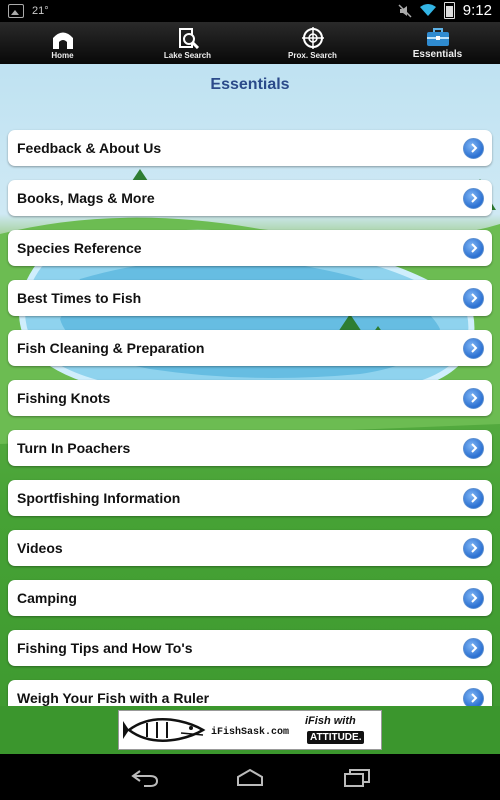  What do you see at coordinates (105, 648) in the screenshot?
I see `menu-item-label: Fishing Tips and How To's` at bounding box center [105, 648].